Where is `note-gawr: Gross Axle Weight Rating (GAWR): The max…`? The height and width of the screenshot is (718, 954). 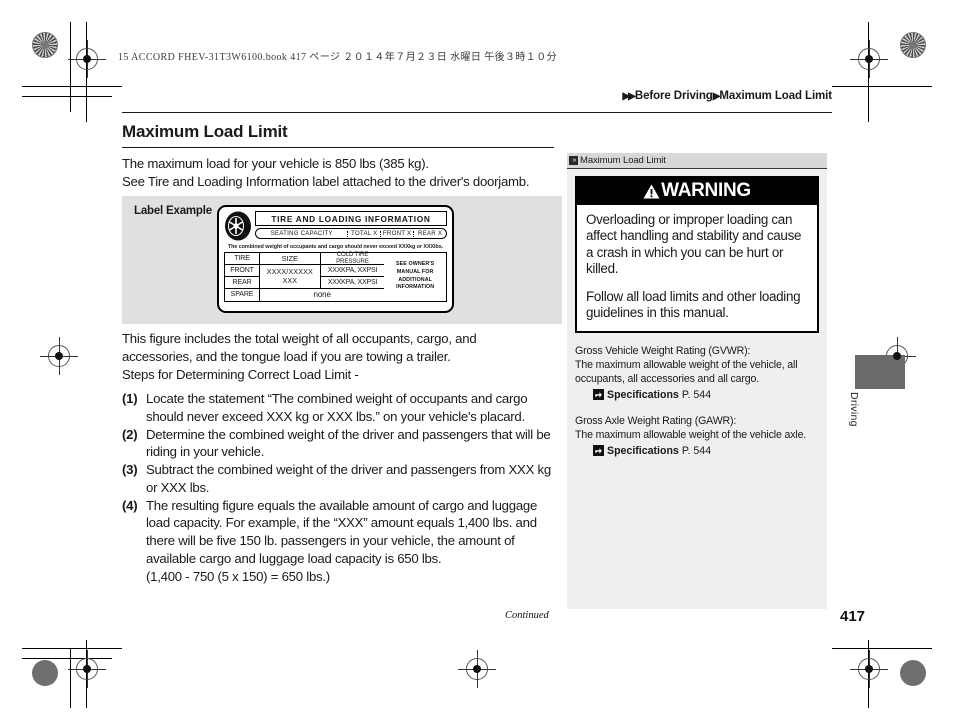
note-gawr: Gross Axle Weight Rating (GAWR): The max… is located at coordinates (697, 436).